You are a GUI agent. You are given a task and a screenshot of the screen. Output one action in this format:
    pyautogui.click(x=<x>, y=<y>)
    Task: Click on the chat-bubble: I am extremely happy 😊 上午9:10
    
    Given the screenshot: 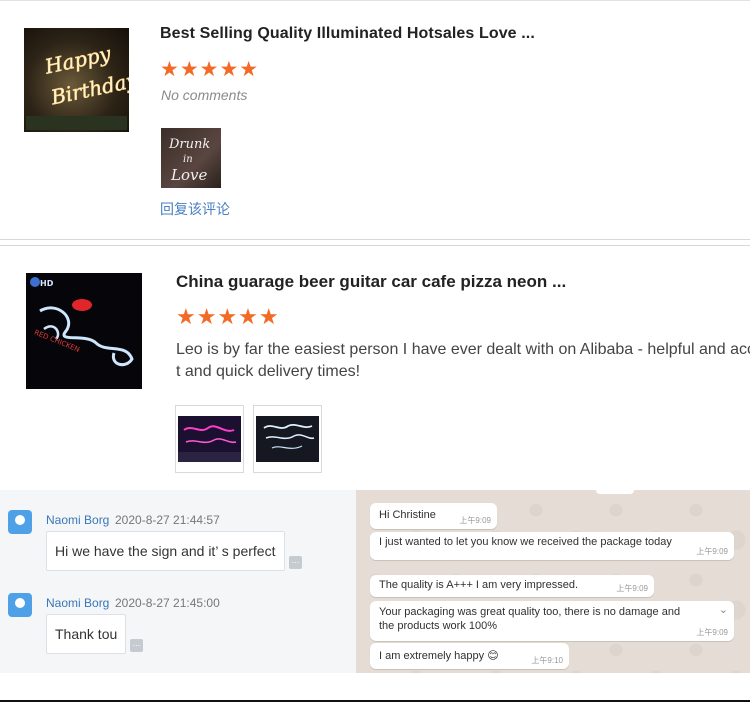 What is the action you would take?
    pyautogui.click(x=469, y=656)
    